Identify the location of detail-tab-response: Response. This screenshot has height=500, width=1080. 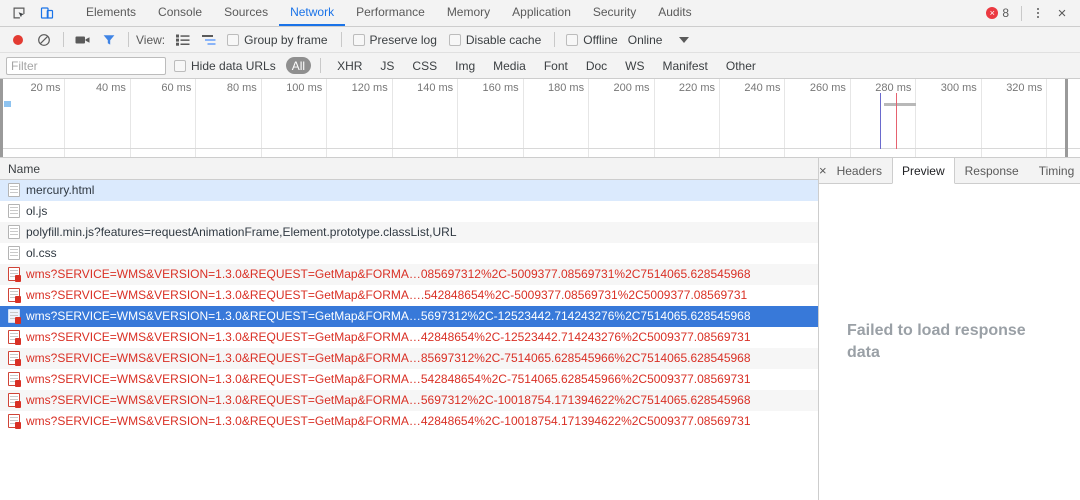
(992, 170).